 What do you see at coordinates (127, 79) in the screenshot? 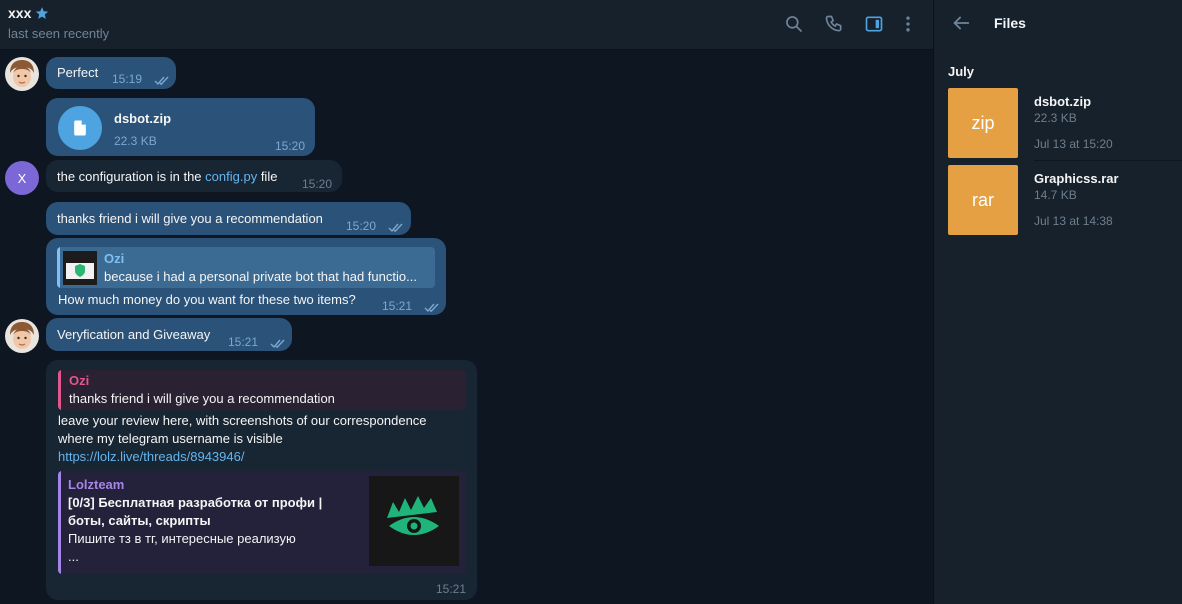
I see `message-time: 15:19` at bounding box center [127, 79].